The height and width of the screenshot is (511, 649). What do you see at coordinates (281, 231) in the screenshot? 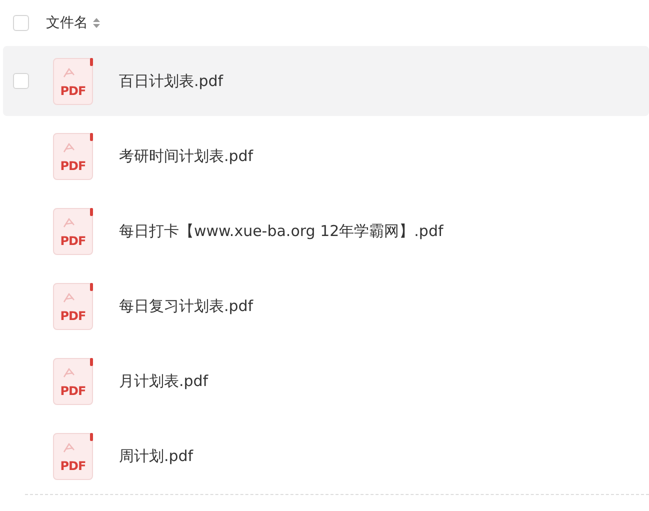
I see `file-name: 每日打卡【www.xue-ba.org 12年学霸网】.pdf` at bounding box center [281, 231].